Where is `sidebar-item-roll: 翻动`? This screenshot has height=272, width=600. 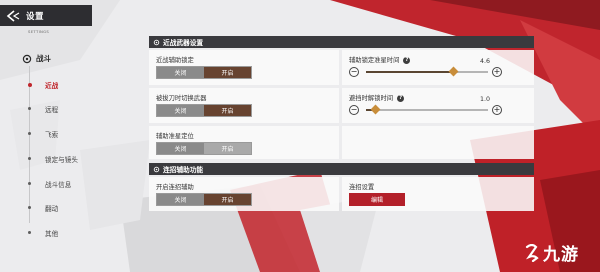
sidebar-item-roll: 翻动 is located at coordinates (51, 208).